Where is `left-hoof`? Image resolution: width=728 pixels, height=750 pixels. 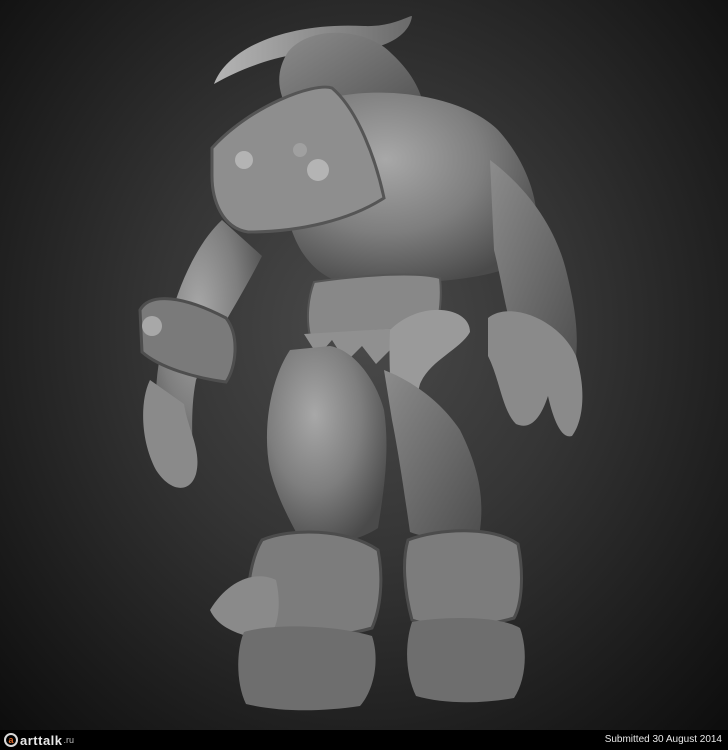
left-hoof is located at coordinates (307, 668).